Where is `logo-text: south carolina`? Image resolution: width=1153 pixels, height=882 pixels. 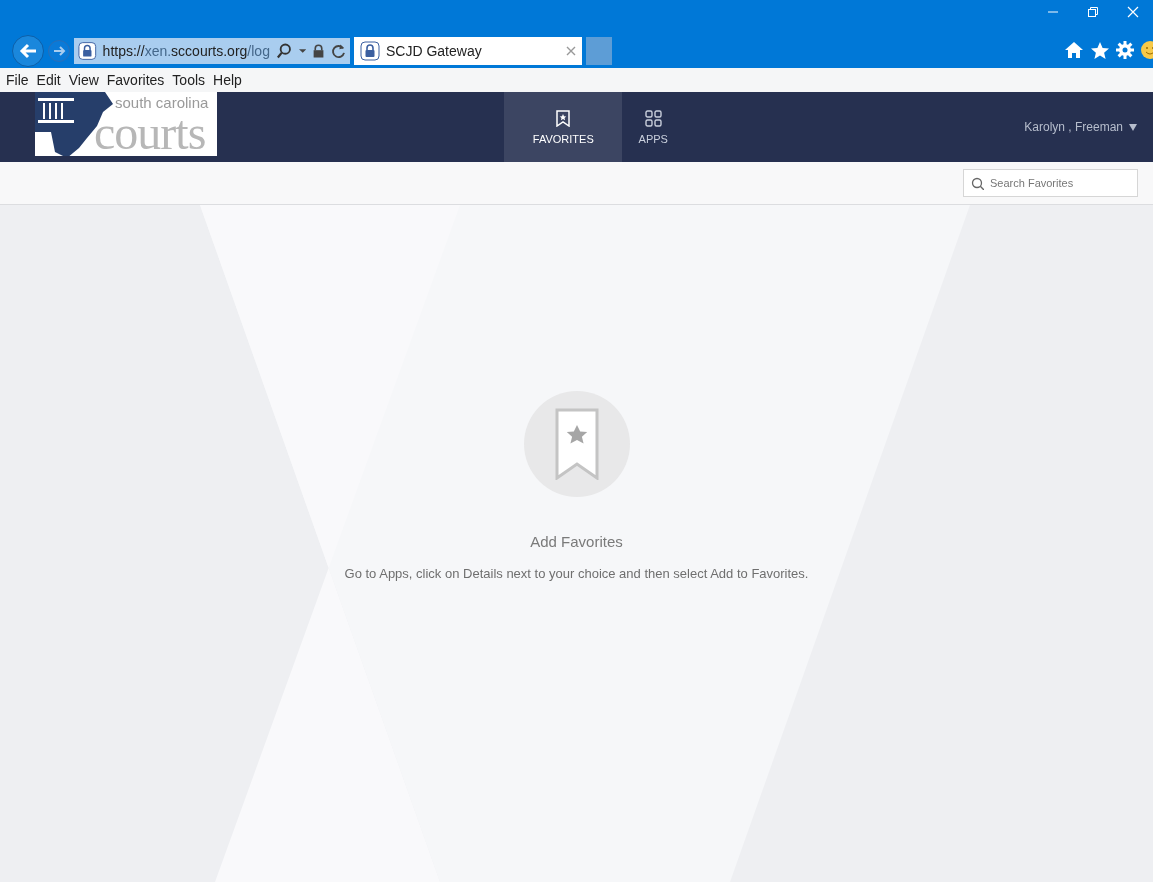 logo-text: south carolina is located at coordinates (162, 102).